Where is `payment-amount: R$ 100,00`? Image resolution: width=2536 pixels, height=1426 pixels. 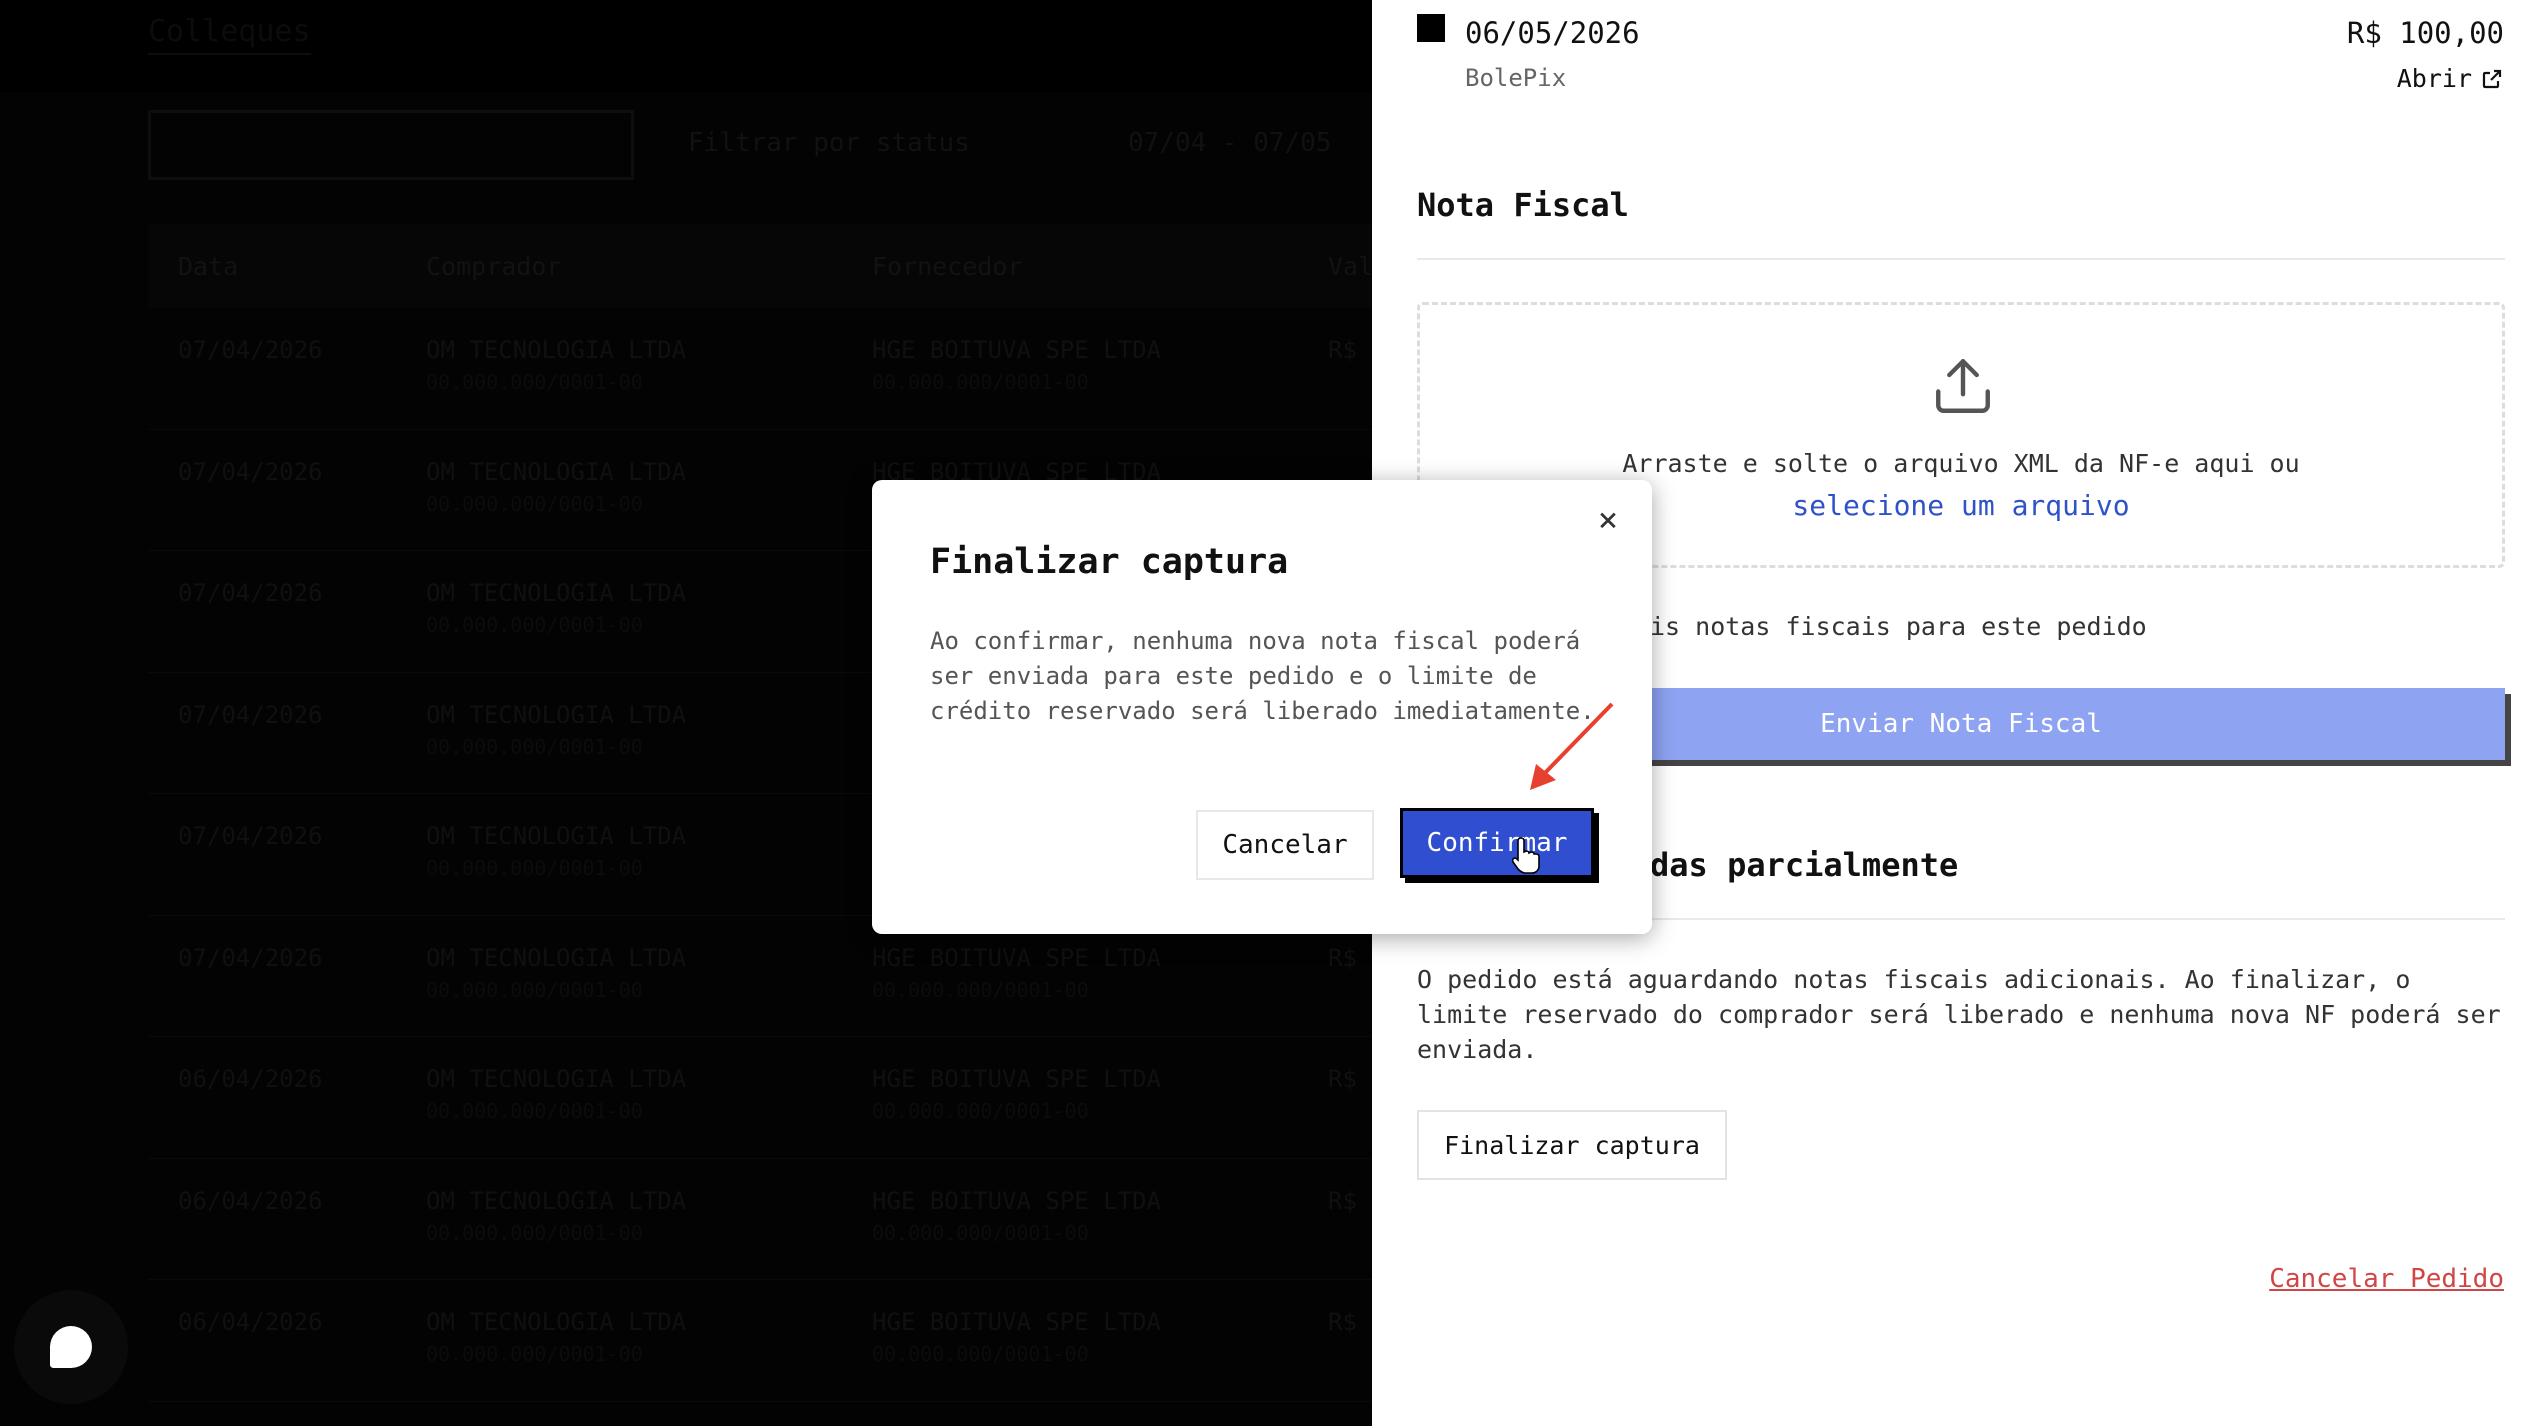
payment-amount: R$ 100,00 is located at coordinates (2425, 33).